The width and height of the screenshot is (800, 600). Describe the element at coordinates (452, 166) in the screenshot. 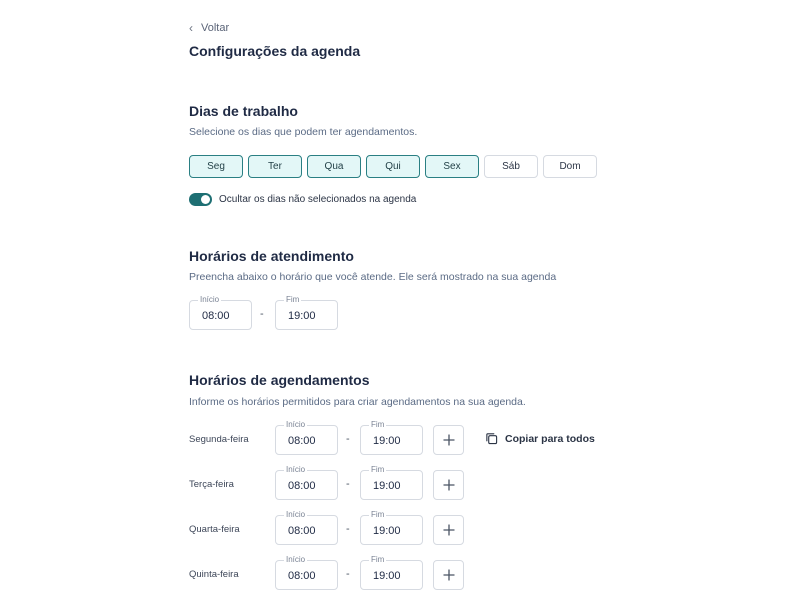

I see `day-toggle-sex: Sex` at that location.